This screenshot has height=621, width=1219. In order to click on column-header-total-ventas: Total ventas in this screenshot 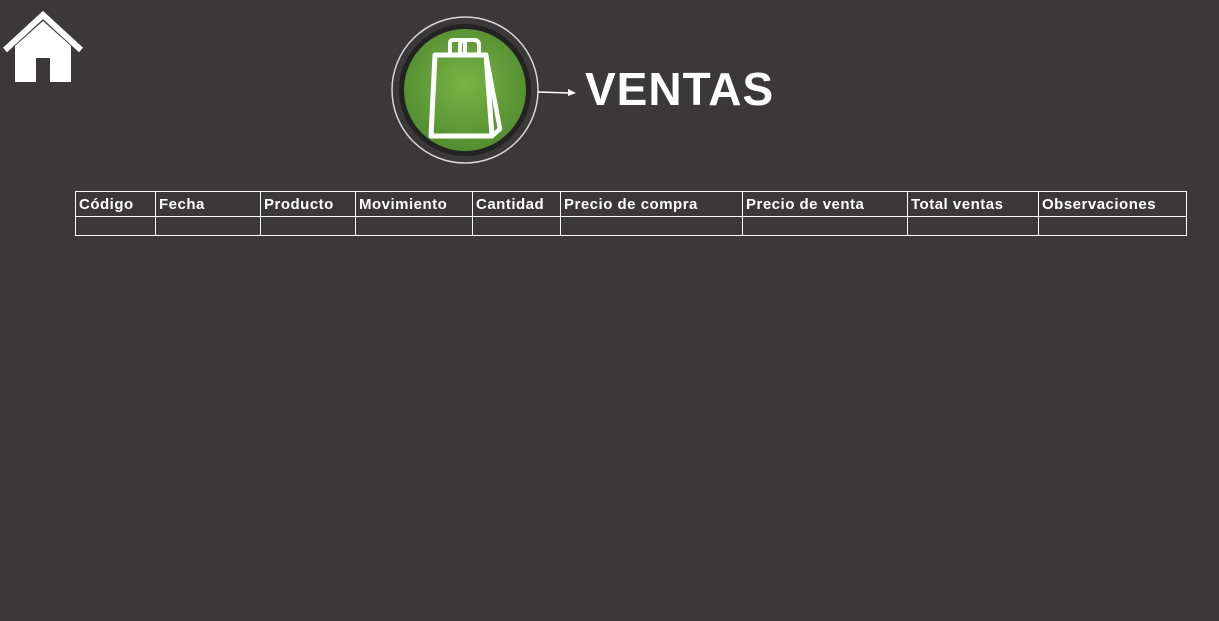, I will do `click(973, 204)`.